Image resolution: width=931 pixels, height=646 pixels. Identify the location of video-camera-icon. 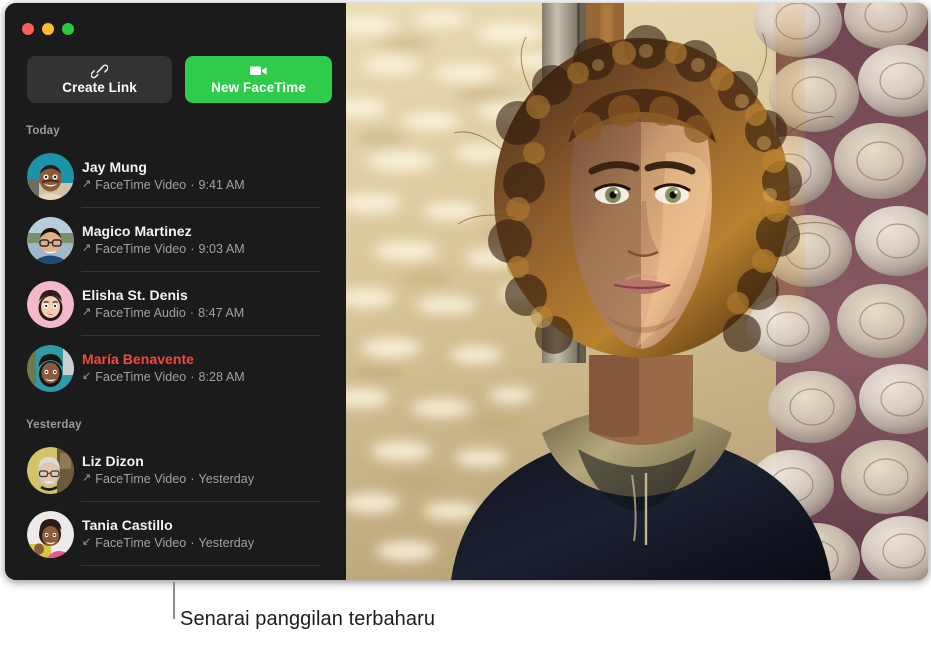
(259, 71).